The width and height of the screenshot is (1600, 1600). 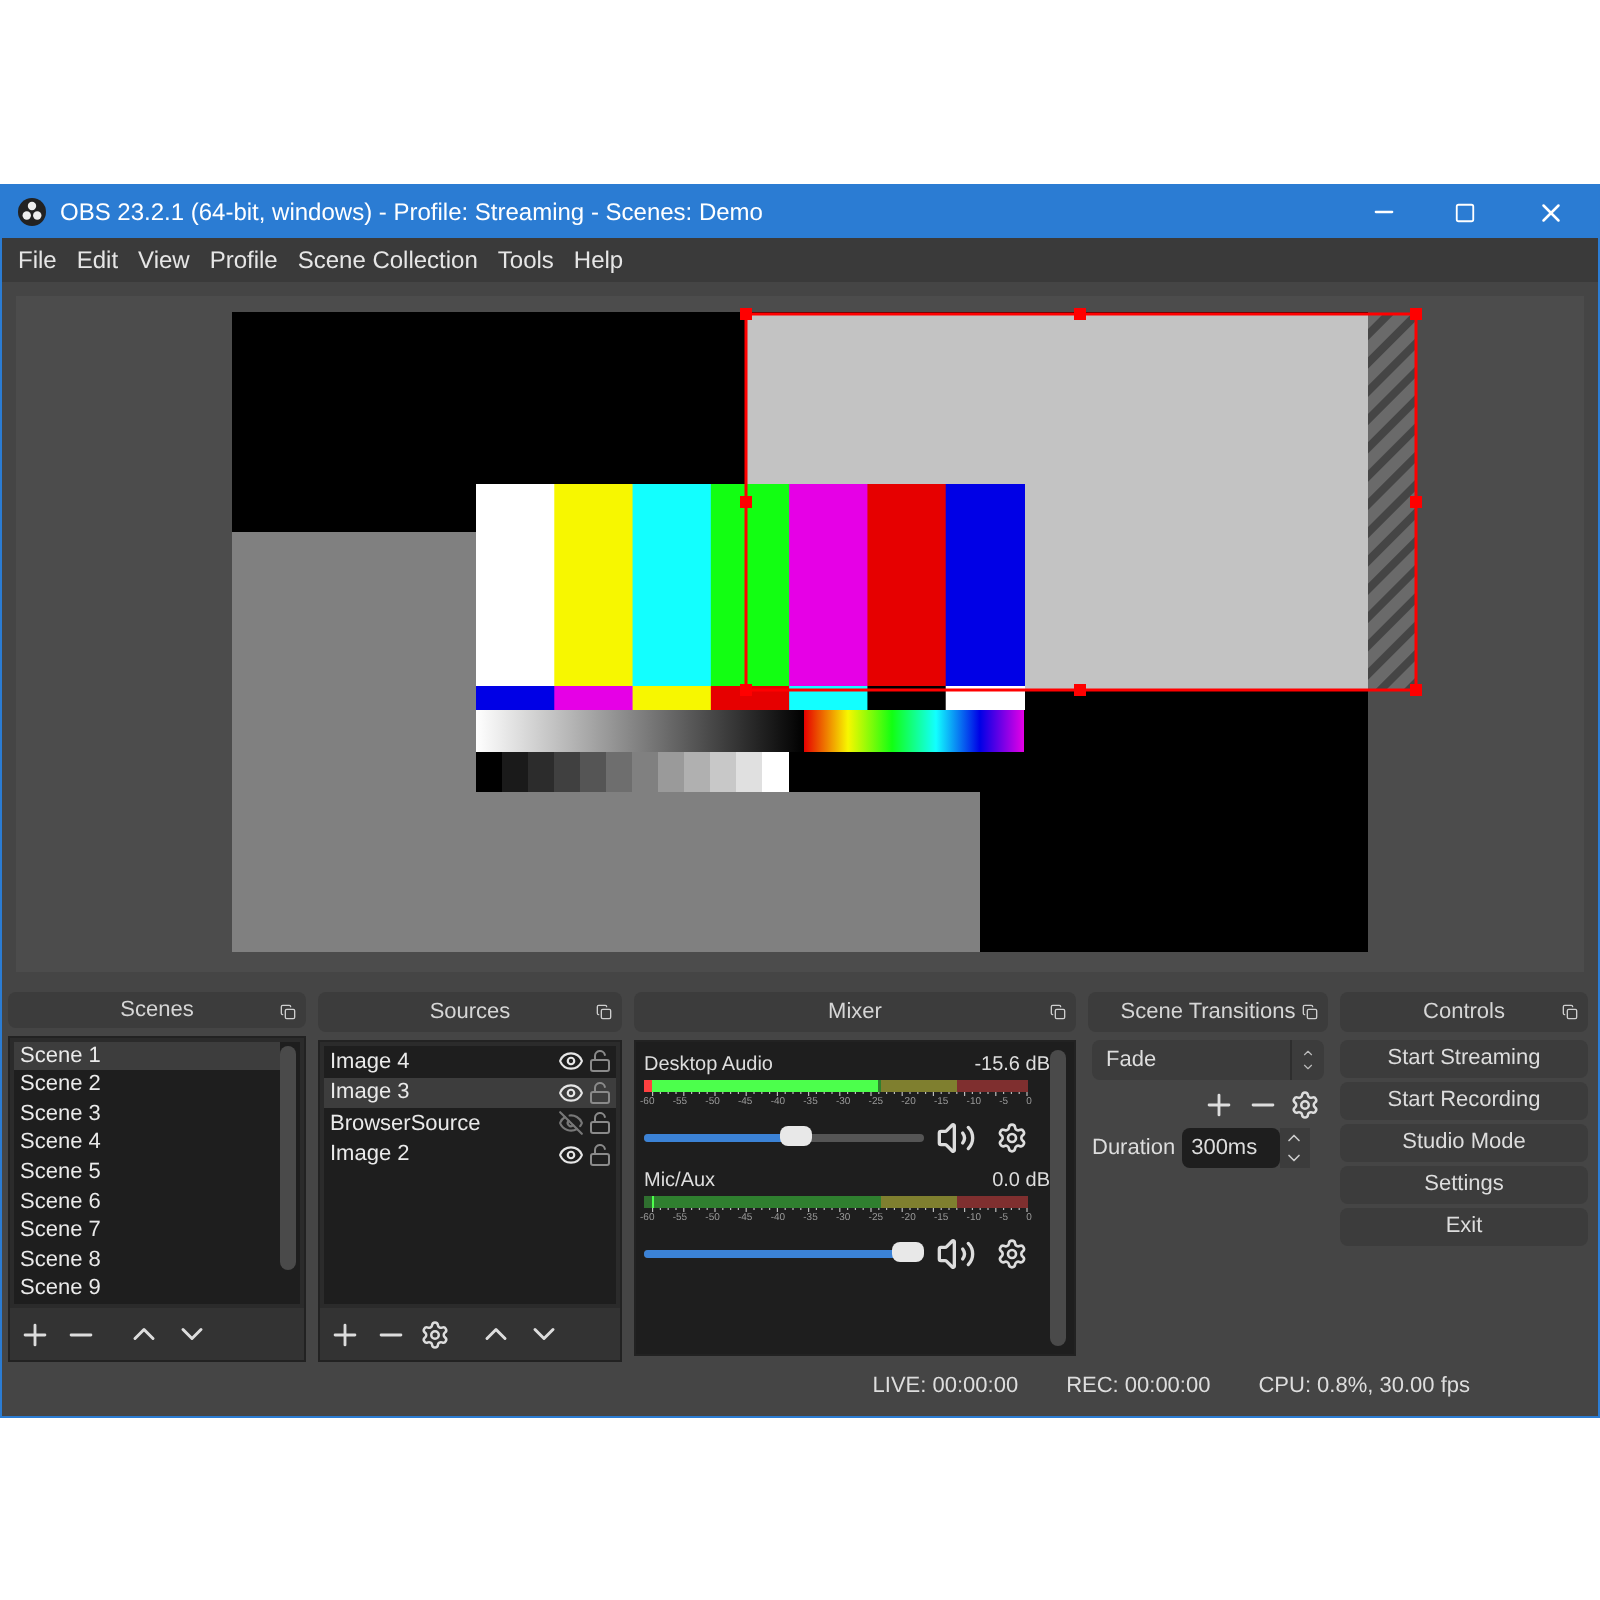 I want to click on dock-title: Scenes, so click(x=157, y=1010).